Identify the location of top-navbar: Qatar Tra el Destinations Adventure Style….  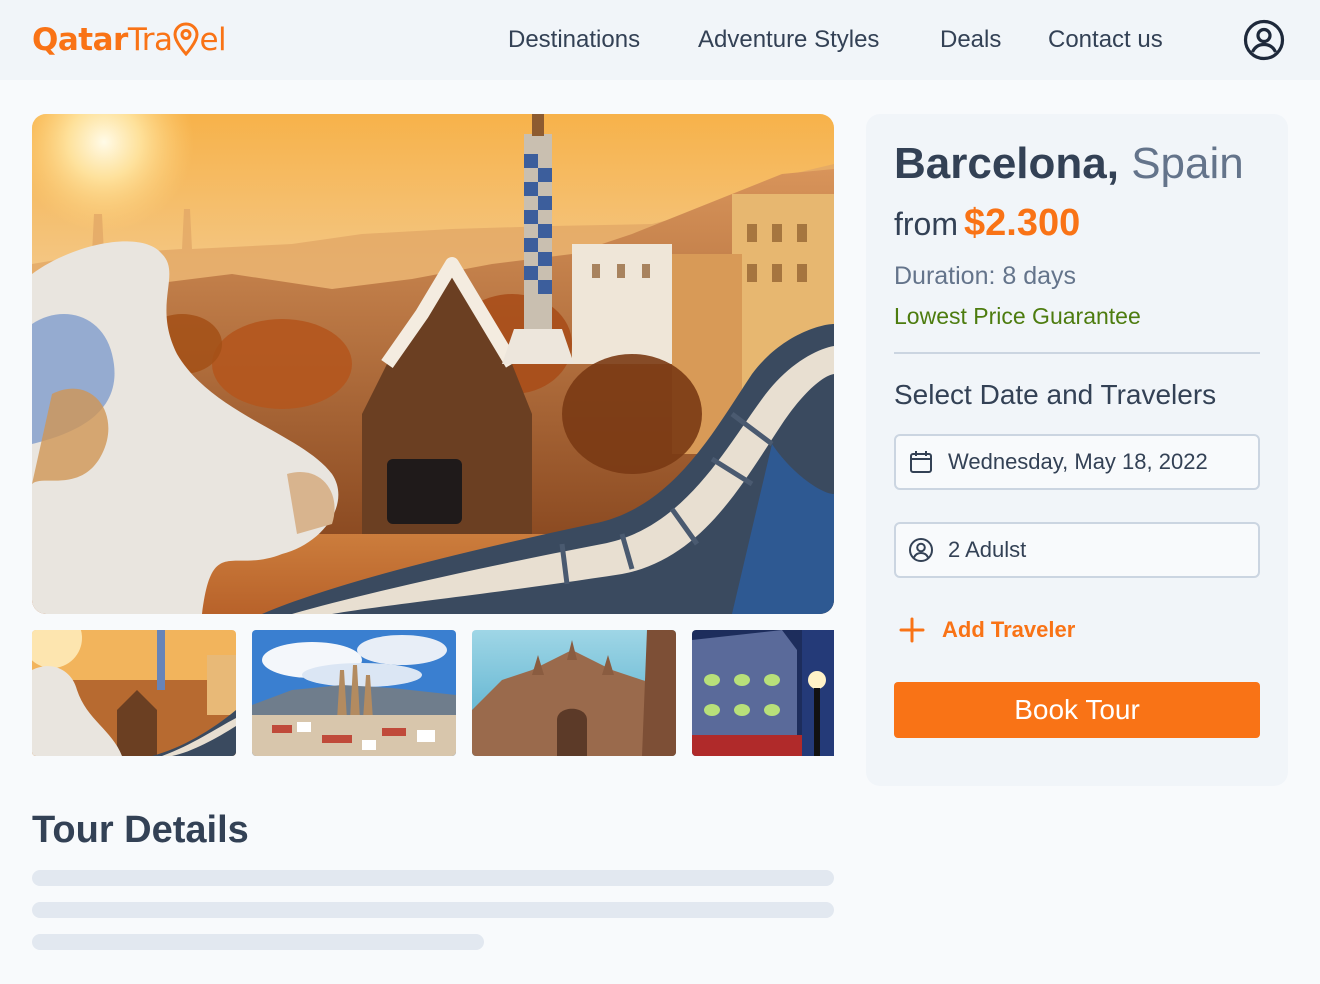
(660, 40).